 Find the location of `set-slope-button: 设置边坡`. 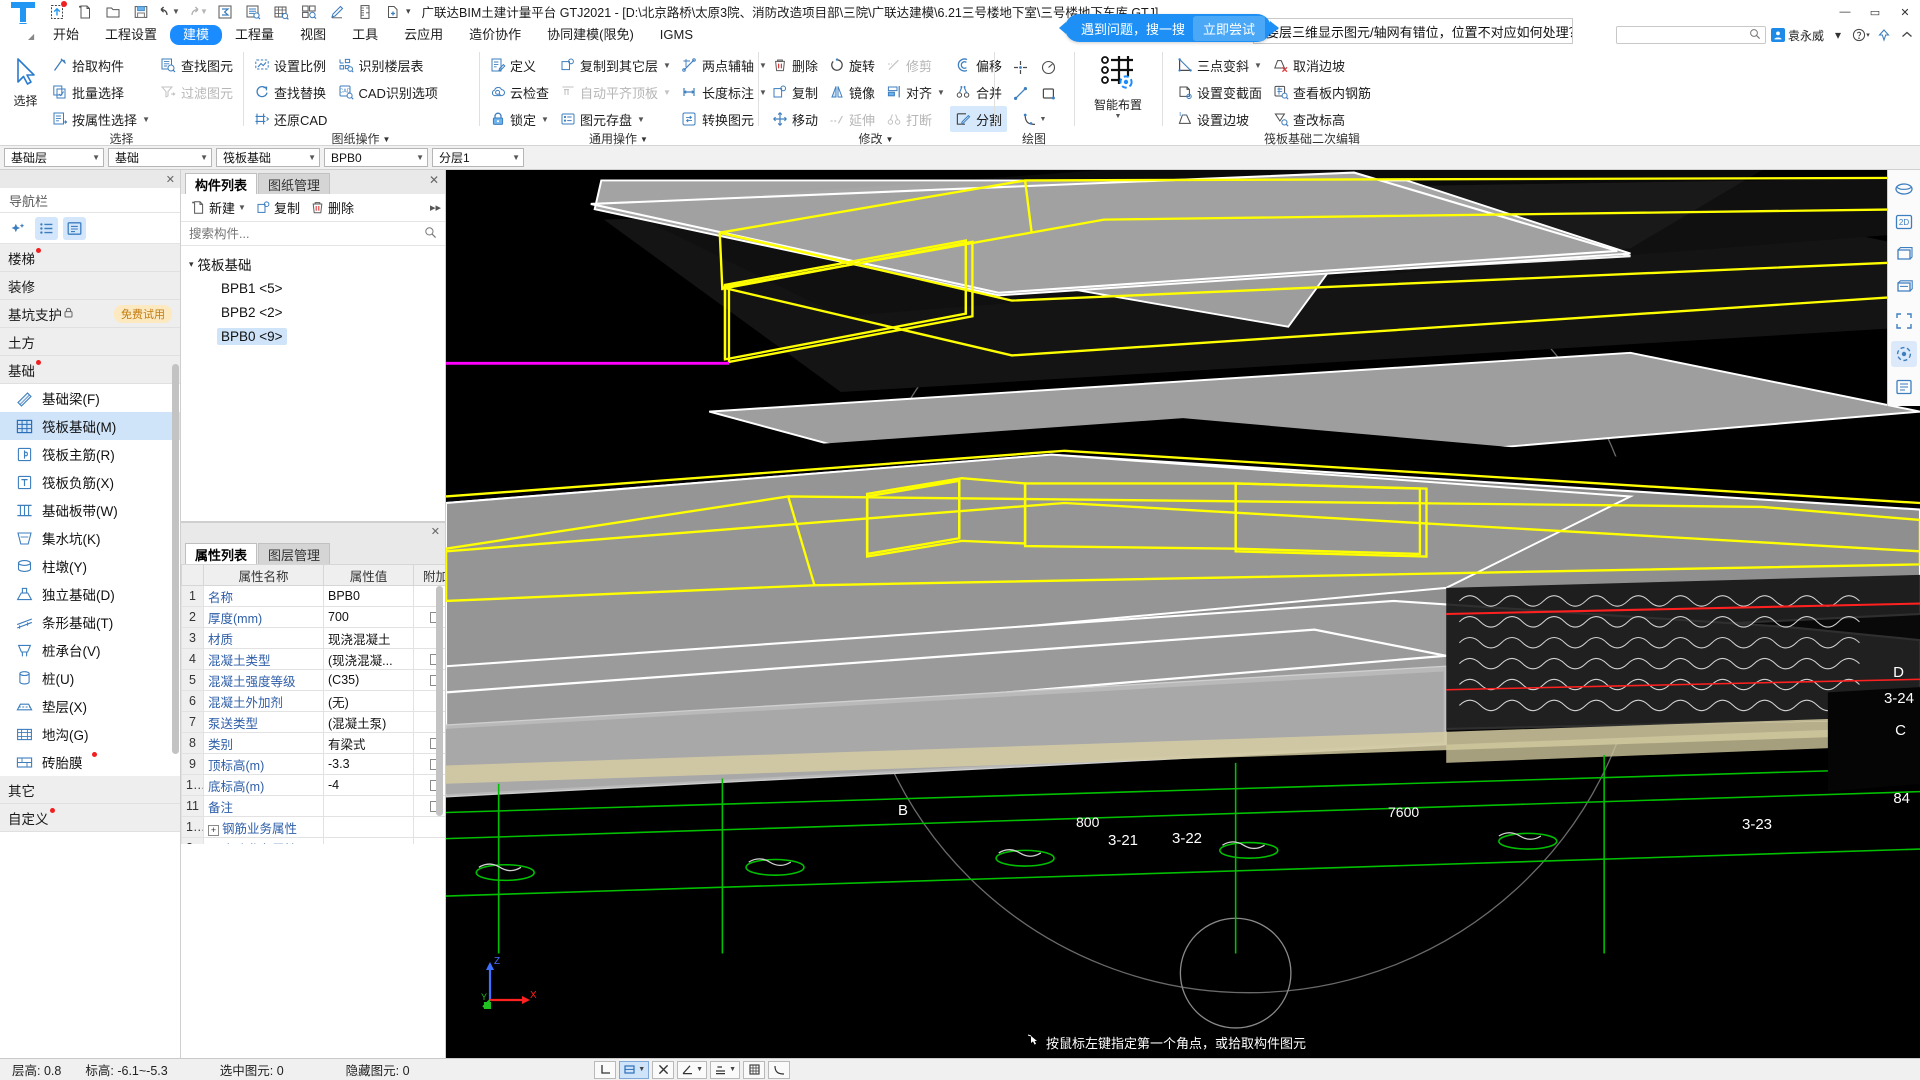

set-slope-button: 设置边坡 is located at coordinates (1219, 119).